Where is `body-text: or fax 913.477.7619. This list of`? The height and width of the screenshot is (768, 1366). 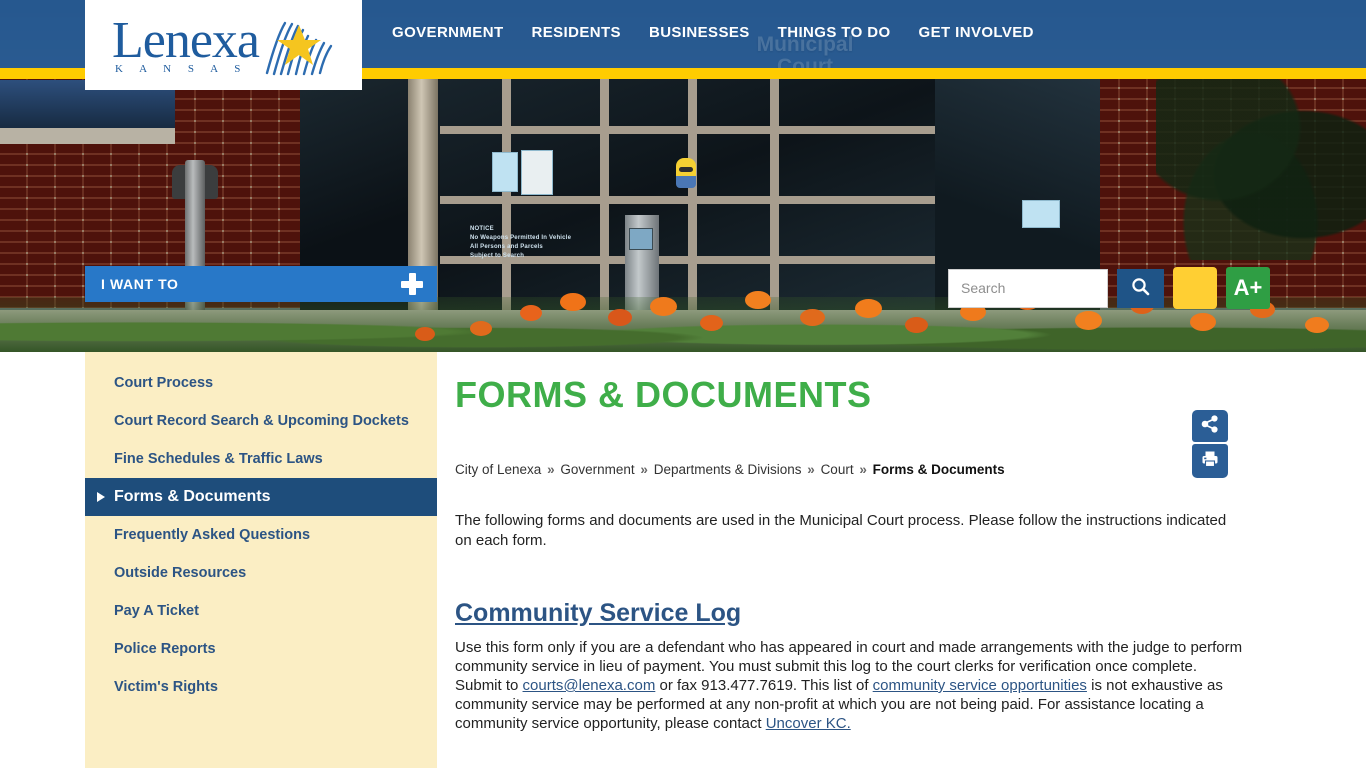 body-text: or fax 913.477.7619. This list of is located at coordinates (764, 685).